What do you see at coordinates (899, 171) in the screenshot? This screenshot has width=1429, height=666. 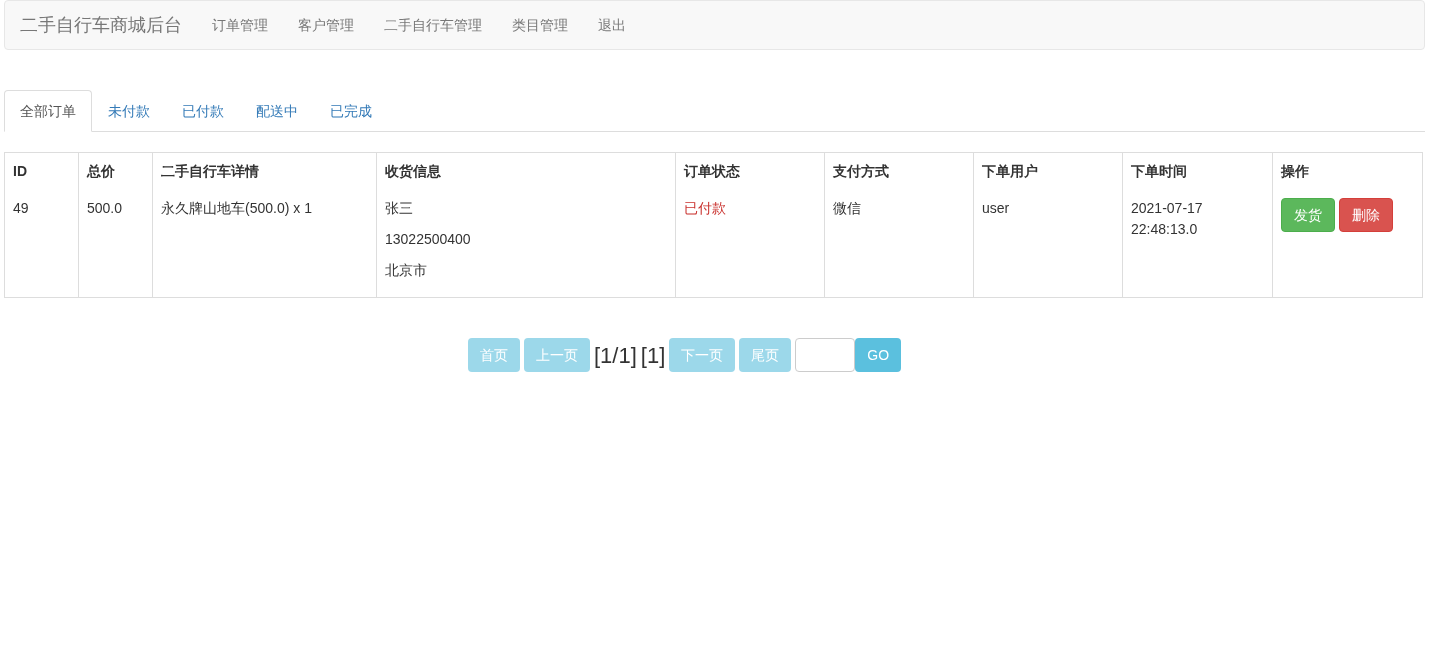 I see `column-header: 支付方式` at bounding box center [899, 171].